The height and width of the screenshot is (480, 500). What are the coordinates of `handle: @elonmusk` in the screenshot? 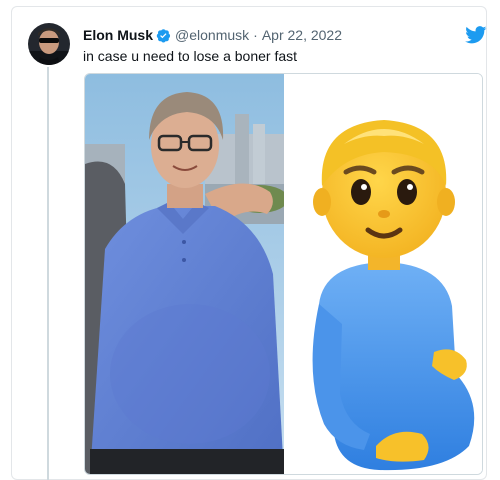 It's located at (212, 35).